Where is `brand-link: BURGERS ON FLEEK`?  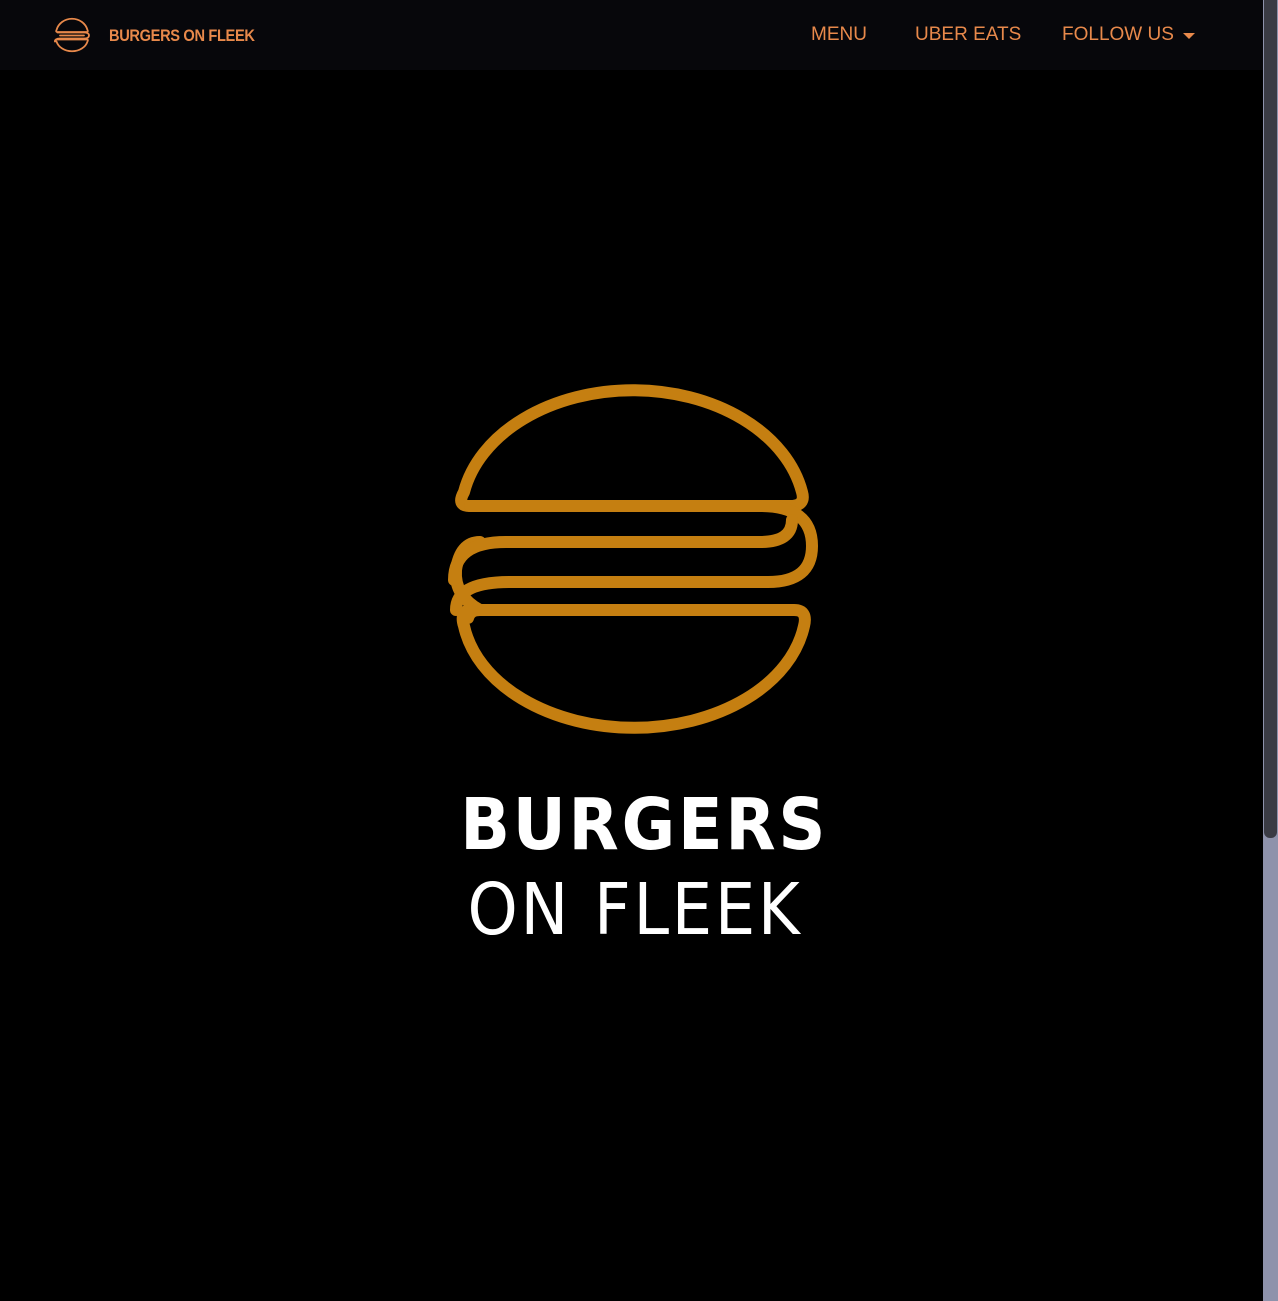
brand-link: BURGERS ON FLEEK is located at coordinates (165, 36).